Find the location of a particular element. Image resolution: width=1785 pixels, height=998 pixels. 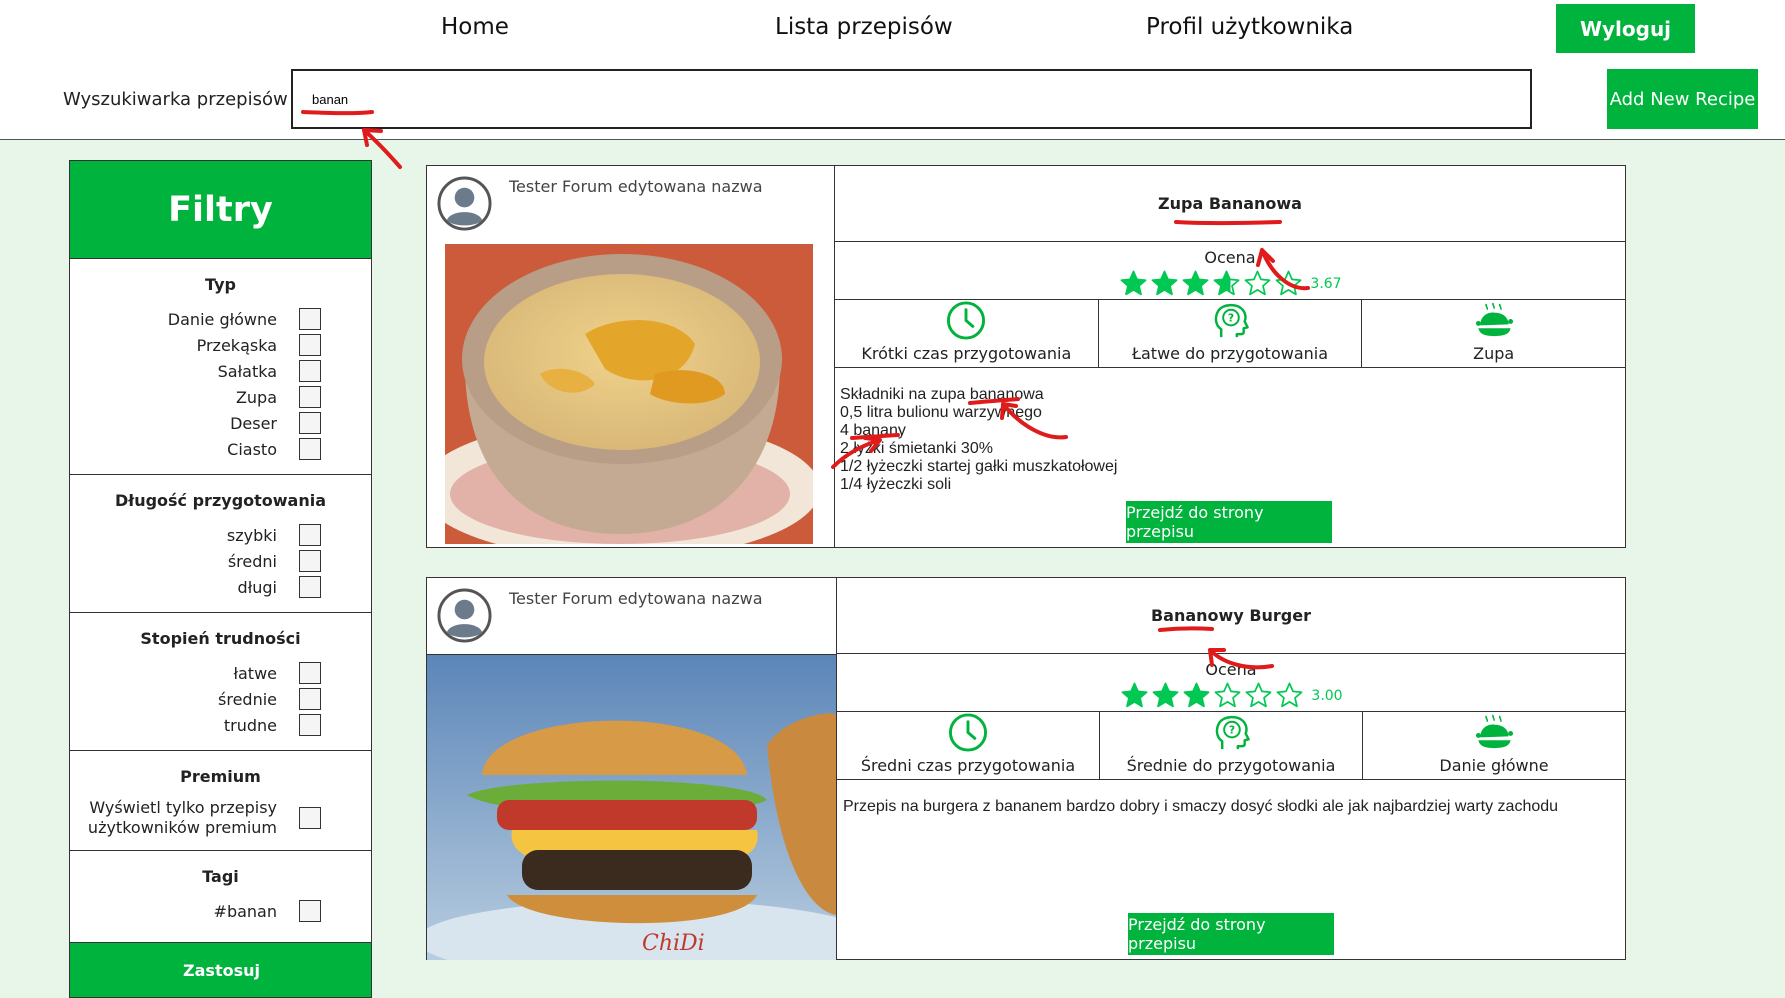

filter-option: Sałatka is located at coordinates (220, 371).